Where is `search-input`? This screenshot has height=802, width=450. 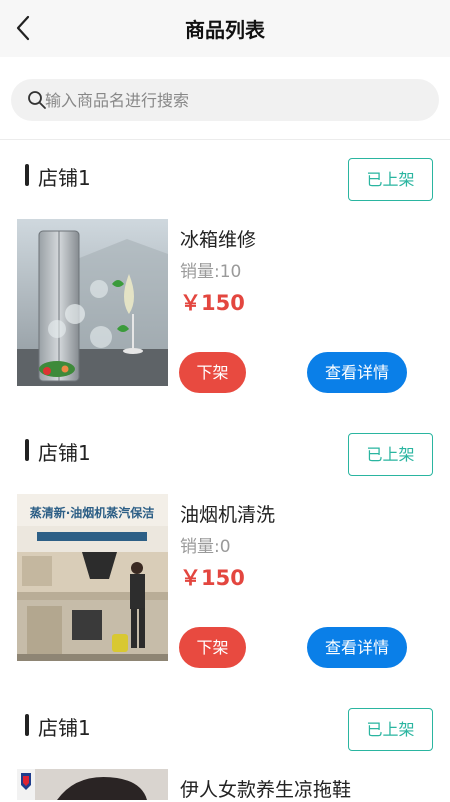 search-input is located at coordinates (235, 100).